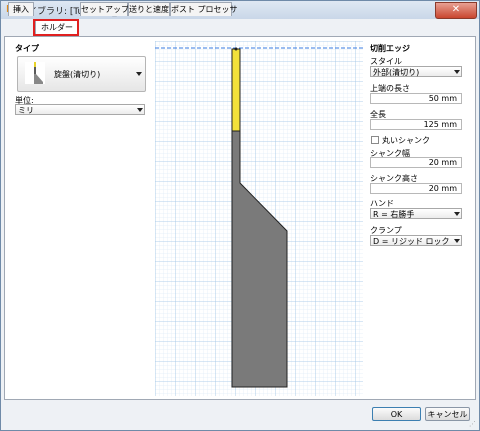 The width and height of the screenshot is (480, 431). I want to click on tab-holder-highlight, so click(56, 27).